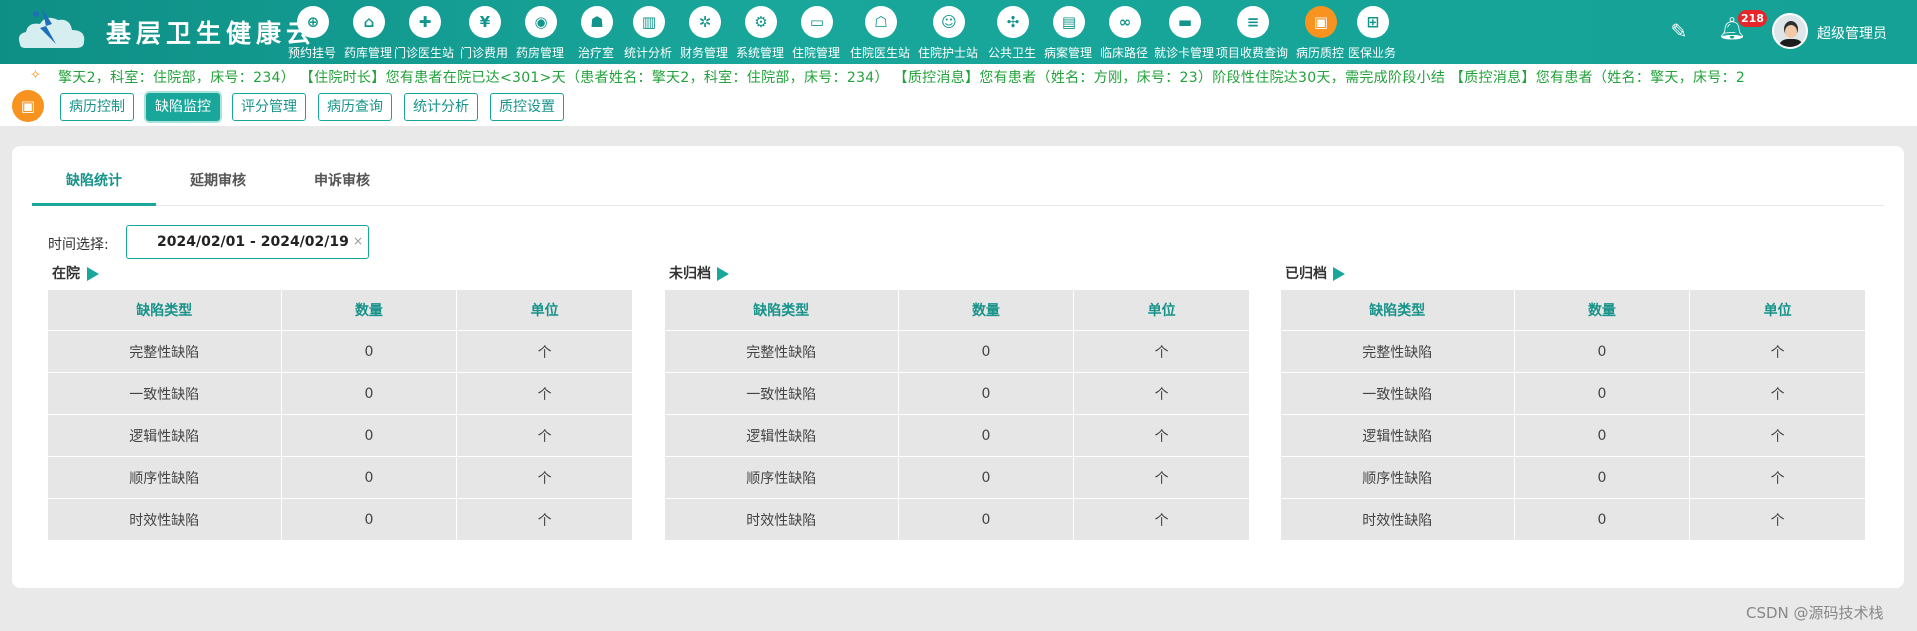 This screenshot has height=631, width=1917. What do you see at coordinates (313, 22) in the screenshot?
I see `calendar-plus-icon: ⊕` at bounding box center [313, 22].